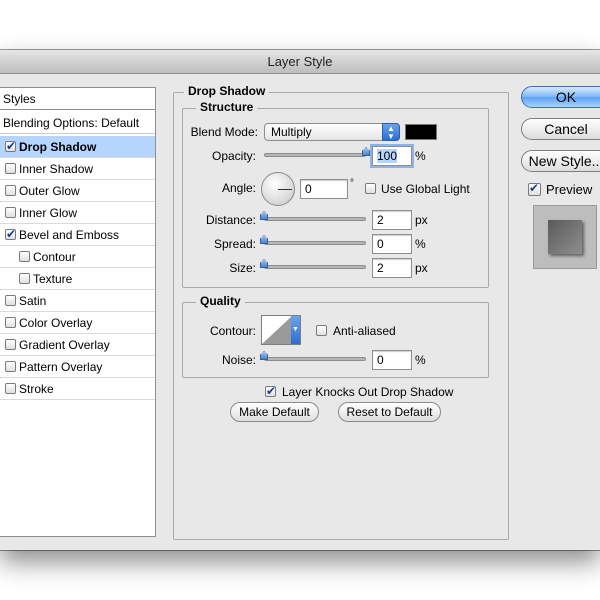 The width and height of the screenshot is (600, 600). What do you see at coordinates (234, 244) in the screenshot?
I see `spread-label: Spread:` at bounding box center [234, 244].